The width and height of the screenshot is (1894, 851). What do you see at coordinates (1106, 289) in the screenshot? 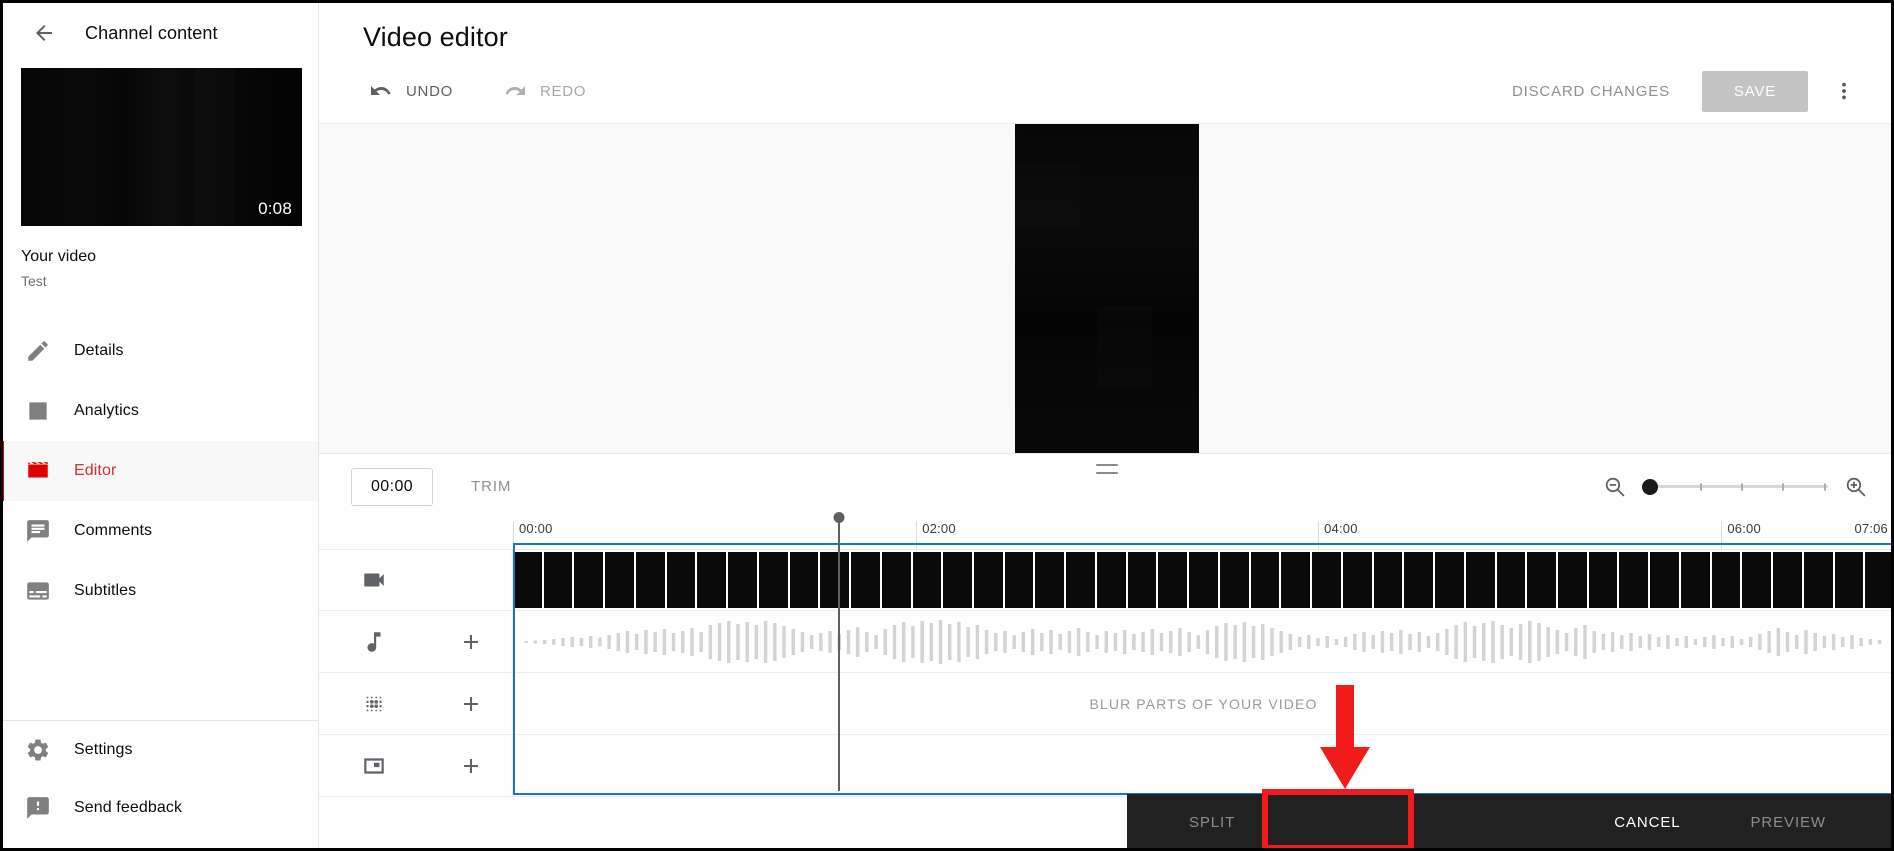
I see `video-preview` at bounding box center [1106, 289].